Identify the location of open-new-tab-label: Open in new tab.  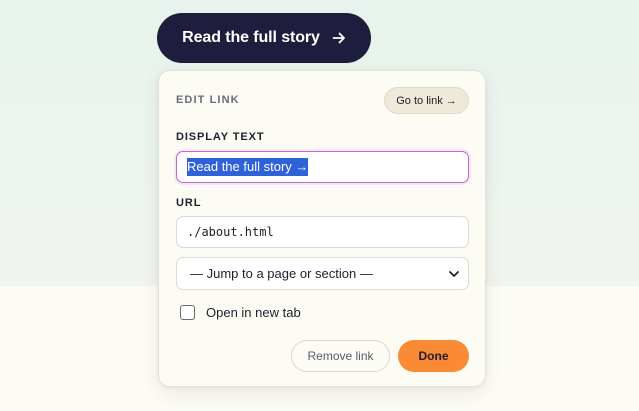
(253, 313).